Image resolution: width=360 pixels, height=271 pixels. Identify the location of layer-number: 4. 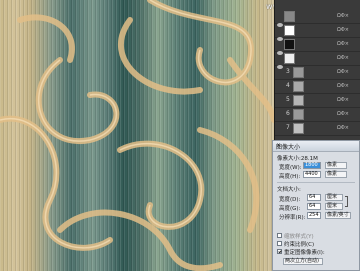
(288, 85).